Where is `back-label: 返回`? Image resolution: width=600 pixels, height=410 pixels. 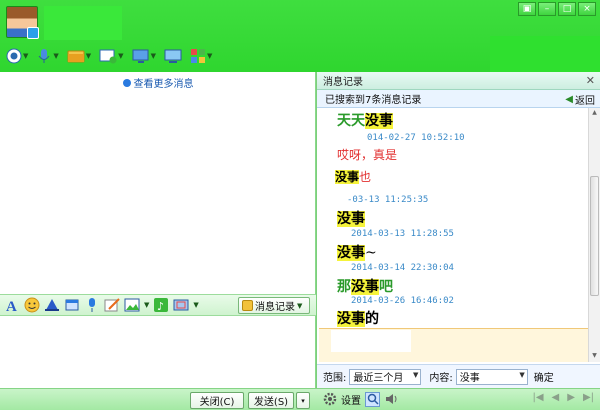 back-label: 返回 is located at coordinates (585, 101).